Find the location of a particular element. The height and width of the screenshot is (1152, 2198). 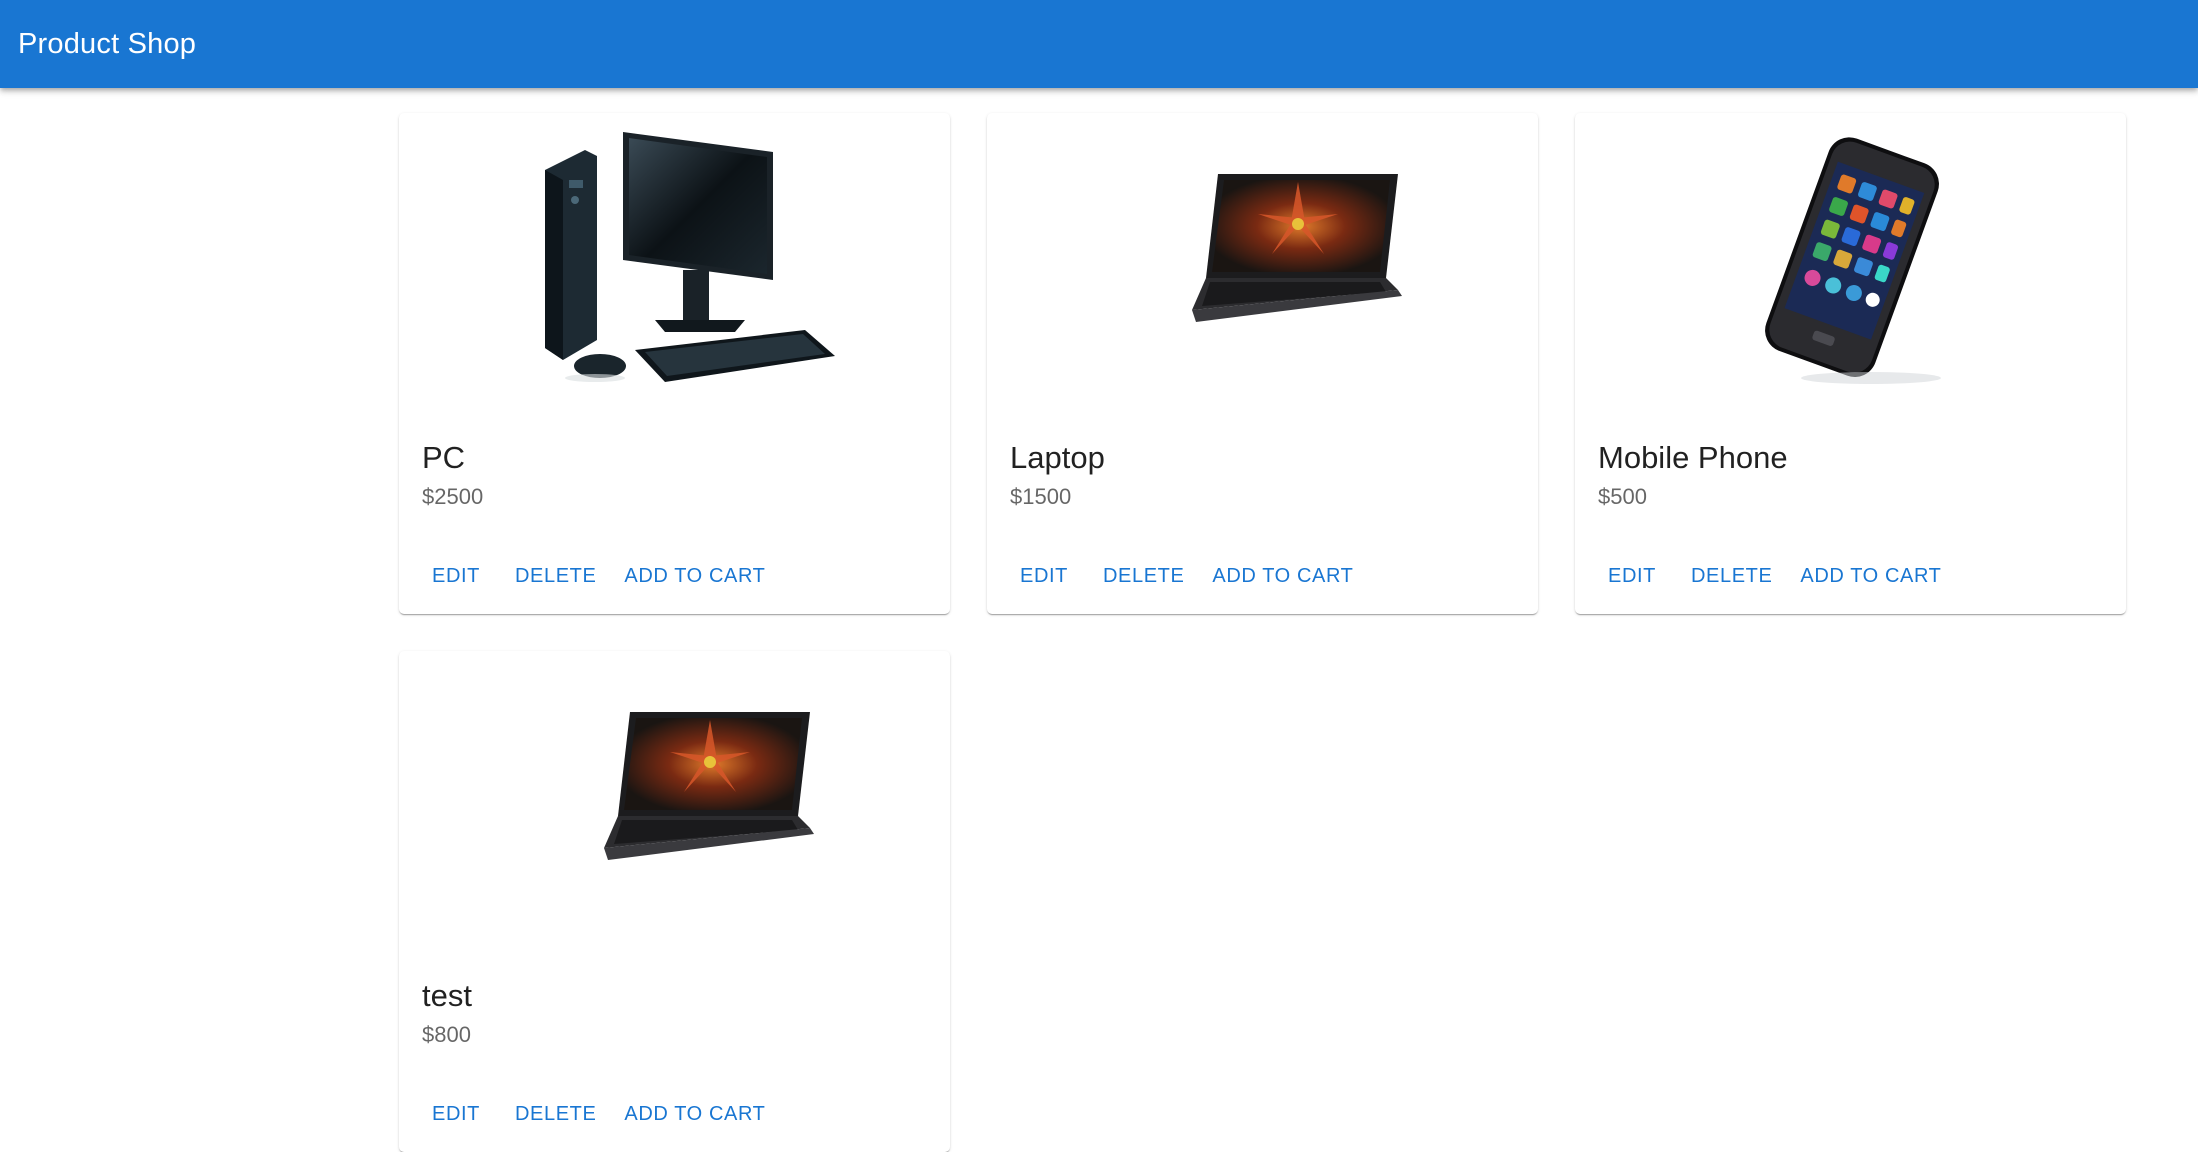

app-title: Product Shop is located at coordinates (107, 43).